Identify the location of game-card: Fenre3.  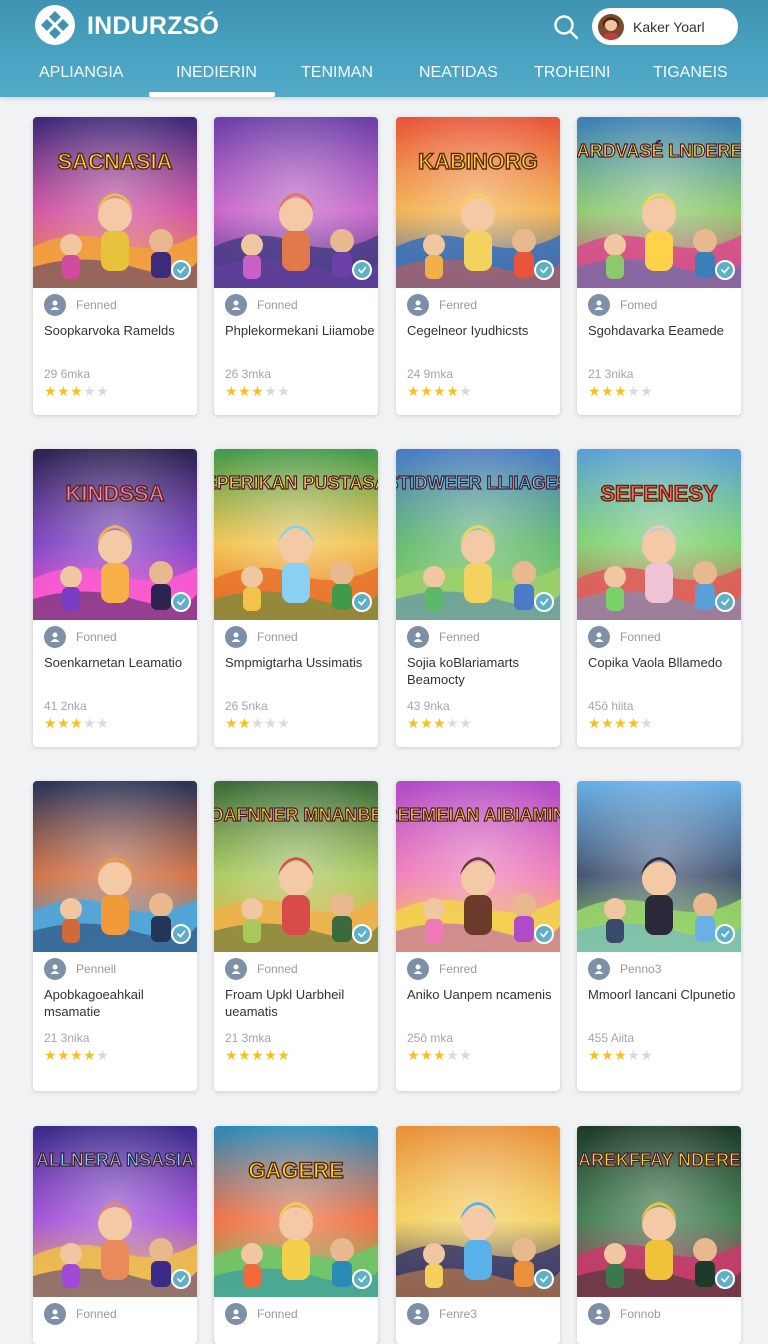
(478, 1235).